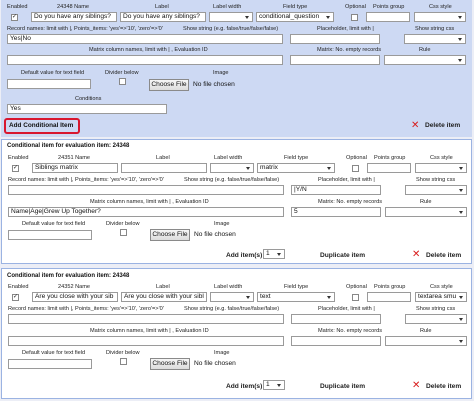 This screenshot has height=401, width=474. Describe the element at coordinates (164, 168) in the screenshot. I see `label-input` at that location.